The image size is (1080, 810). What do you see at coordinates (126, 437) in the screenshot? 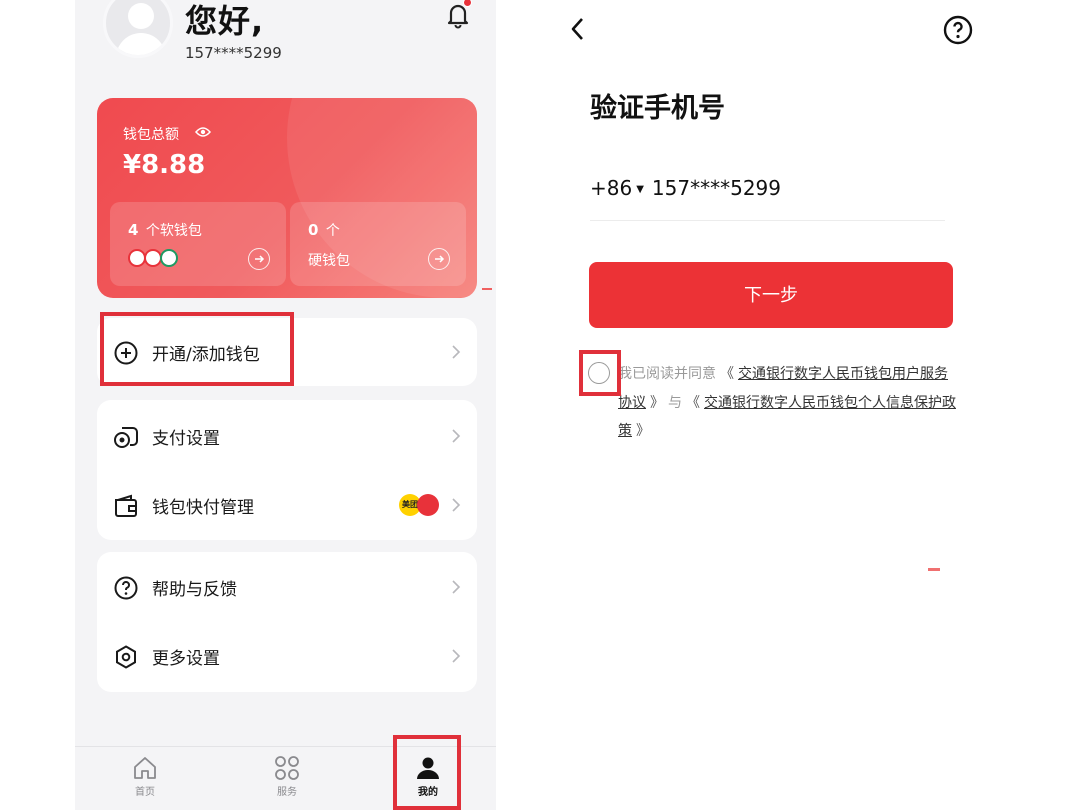
I see `coins-icon` at bounding box center [126, 437].